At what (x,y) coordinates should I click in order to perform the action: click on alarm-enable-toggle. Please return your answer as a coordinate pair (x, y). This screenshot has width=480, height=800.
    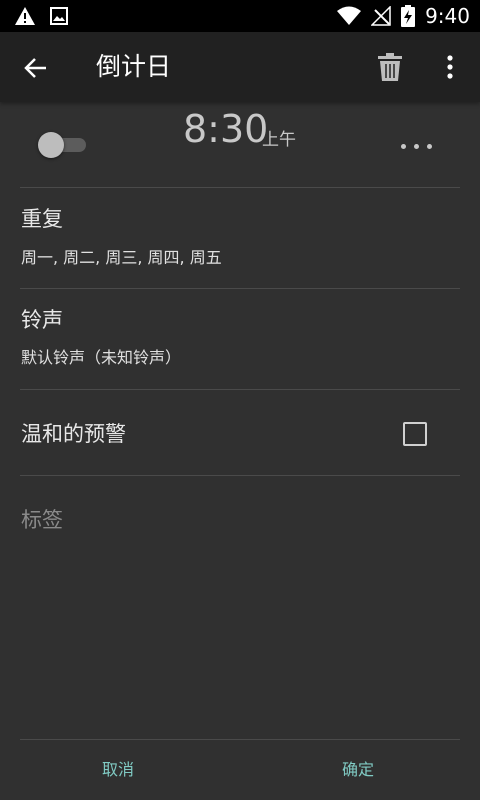
    Looking at the image, I should click on (63, 145).